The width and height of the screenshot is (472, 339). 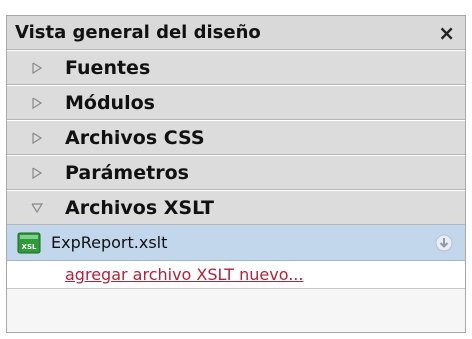 What do you see at coordinates (236, 207) in the screenshot?
I see `section-archivos-xslt: Archivos XSLT` at bounding box center [236, 207].